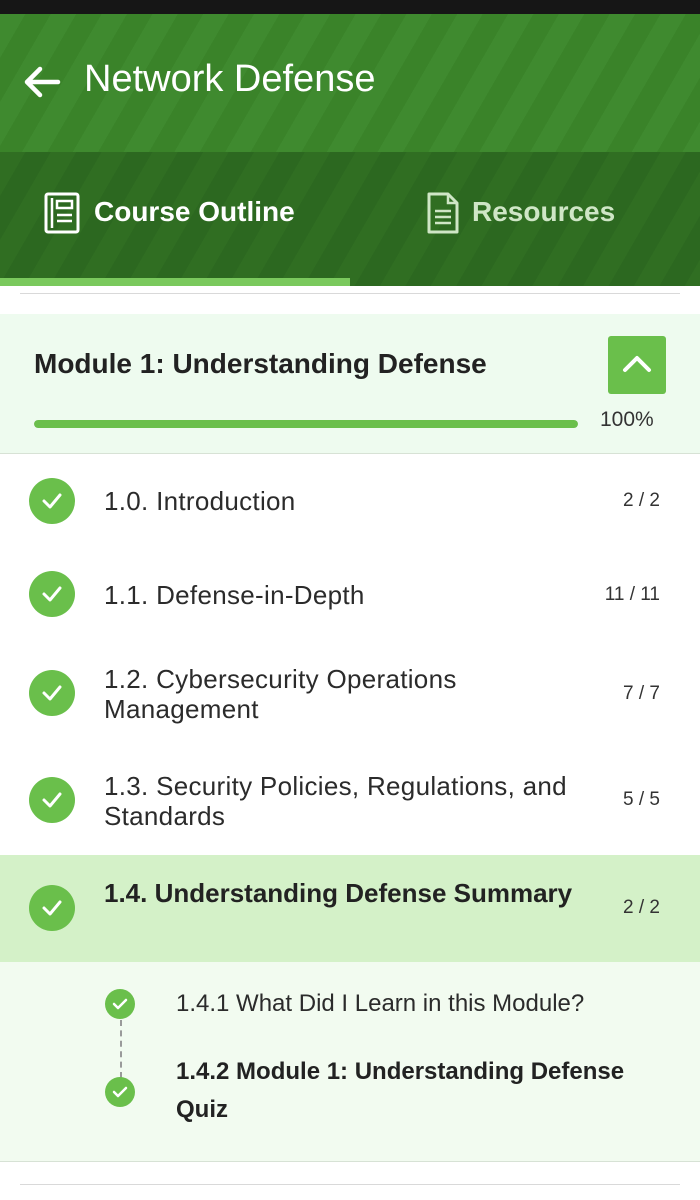 The height and width of the screenshot is (1200, 700). I want to click on lesson-count: 11 / 11, so click(632, 594).